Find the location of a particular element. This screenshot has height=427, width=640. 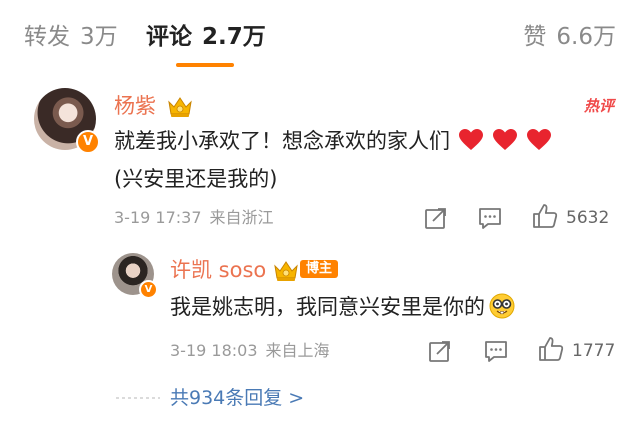

comment-date: 3-19 17:37 is located at coordinates (158, 217).